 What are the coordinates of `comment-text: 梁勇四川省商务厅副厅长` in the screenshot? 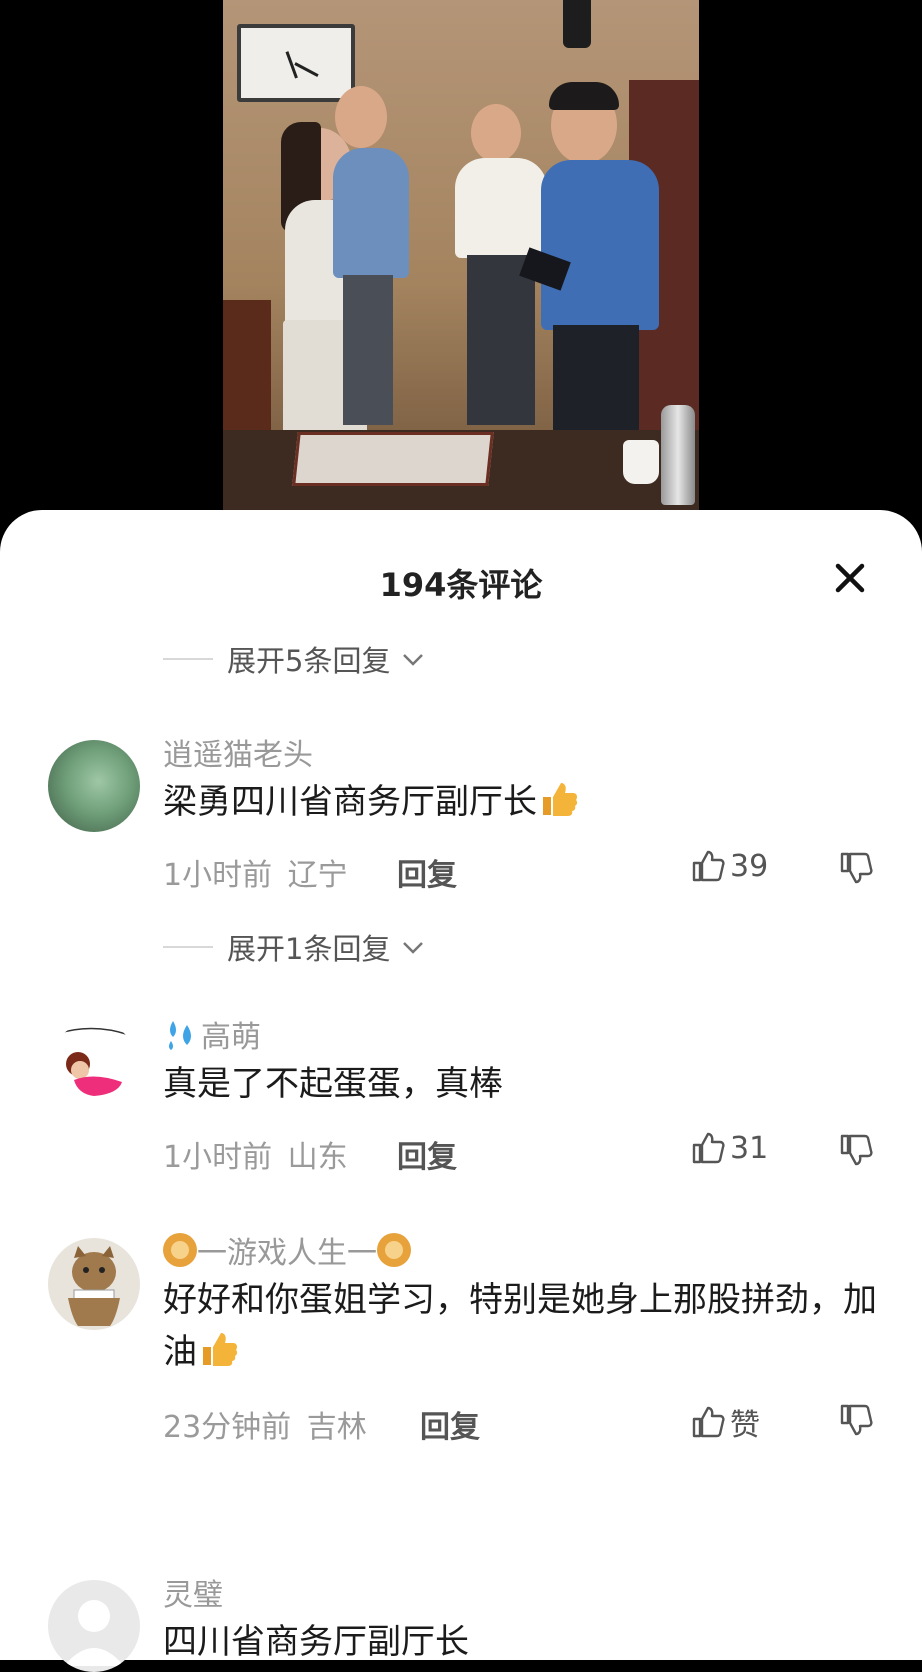 It's located at (523, 802).